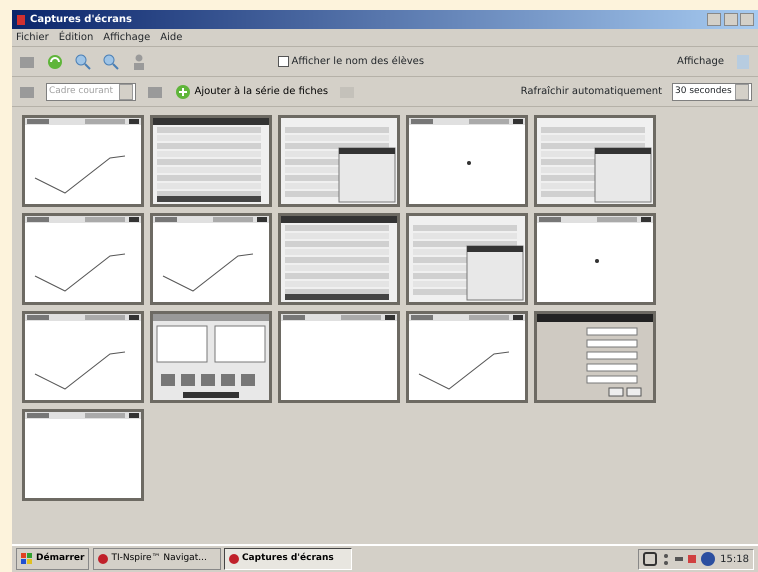 The image size is (758, 572). Describe the element at coordinates (591, 92) in the screenshot. I see `refresh-label: Rafraîchir automatiquement` at that location.